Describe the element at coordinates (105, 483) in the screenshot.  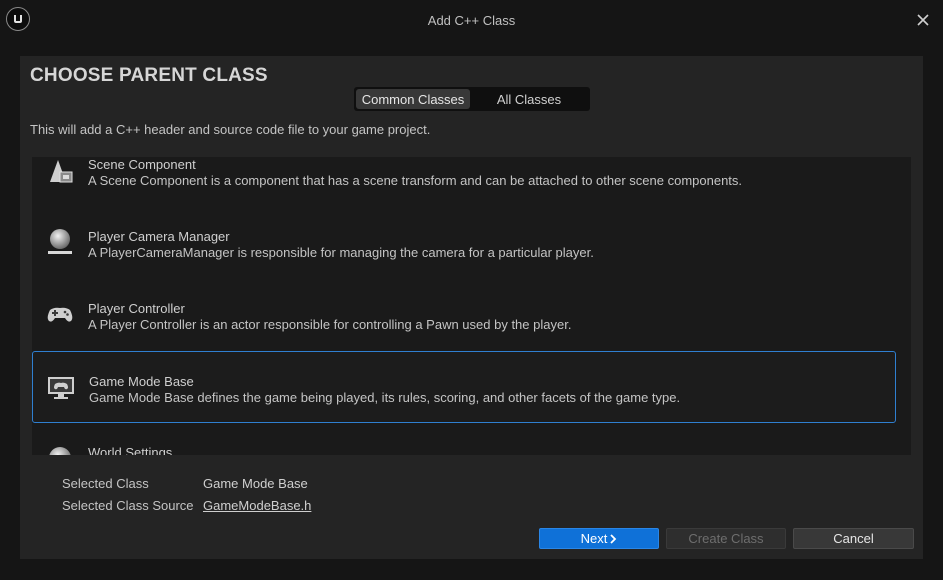
I see `selected-class-label: Selected Class` at that location.